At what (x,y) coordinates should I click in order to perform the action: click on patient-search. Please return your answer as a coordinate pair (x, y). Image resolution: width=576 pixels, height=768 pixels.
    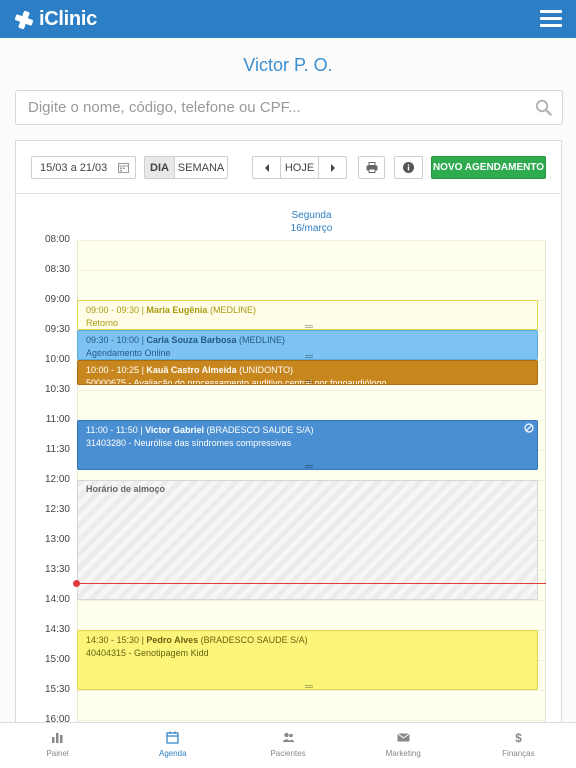
    Looking at the image, I should click on (289, 107).